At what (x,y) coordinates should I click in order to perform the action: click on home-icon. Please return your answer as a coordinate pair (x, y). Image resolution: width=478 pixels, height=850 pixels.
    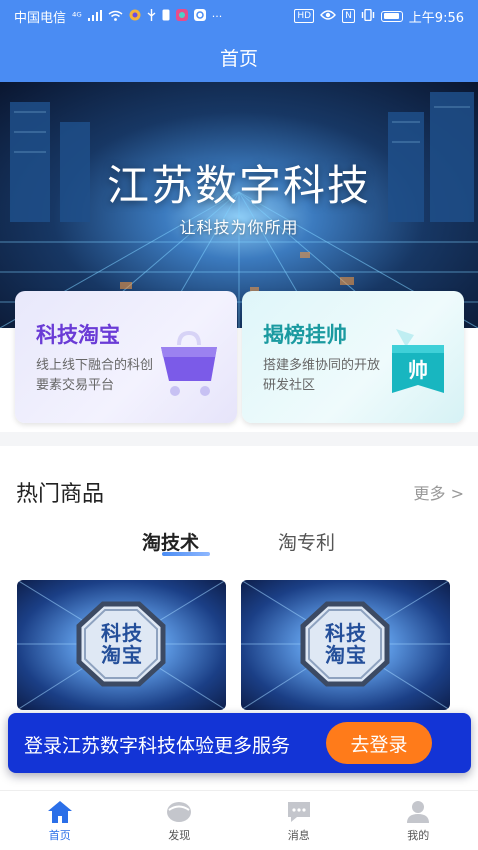
    Looking at the image, I should click on (59, 812).